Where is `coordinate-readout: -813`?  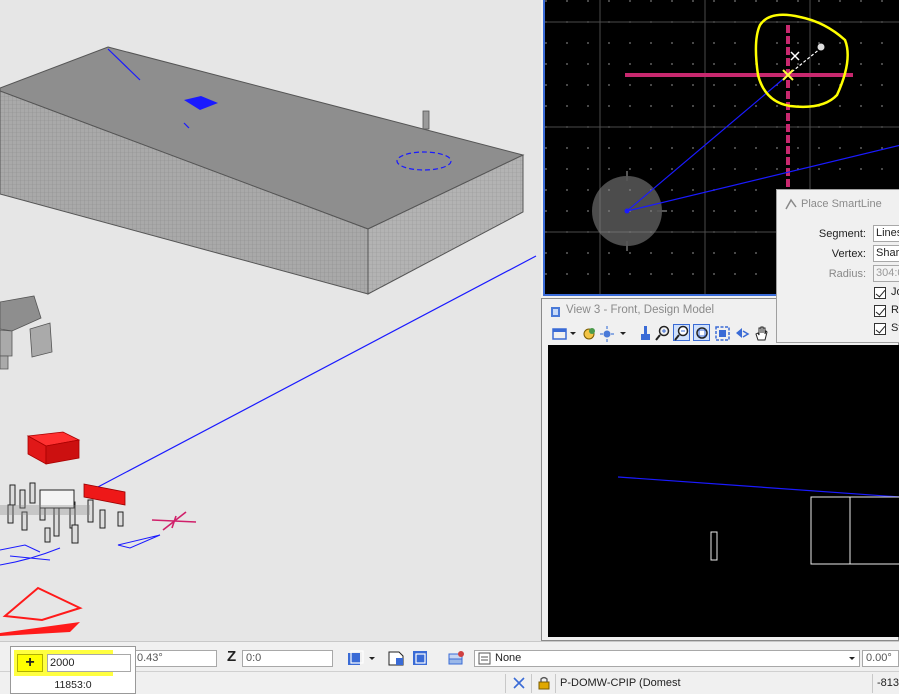 coordinate-readout: -813 is located at coordinates (888, 683).